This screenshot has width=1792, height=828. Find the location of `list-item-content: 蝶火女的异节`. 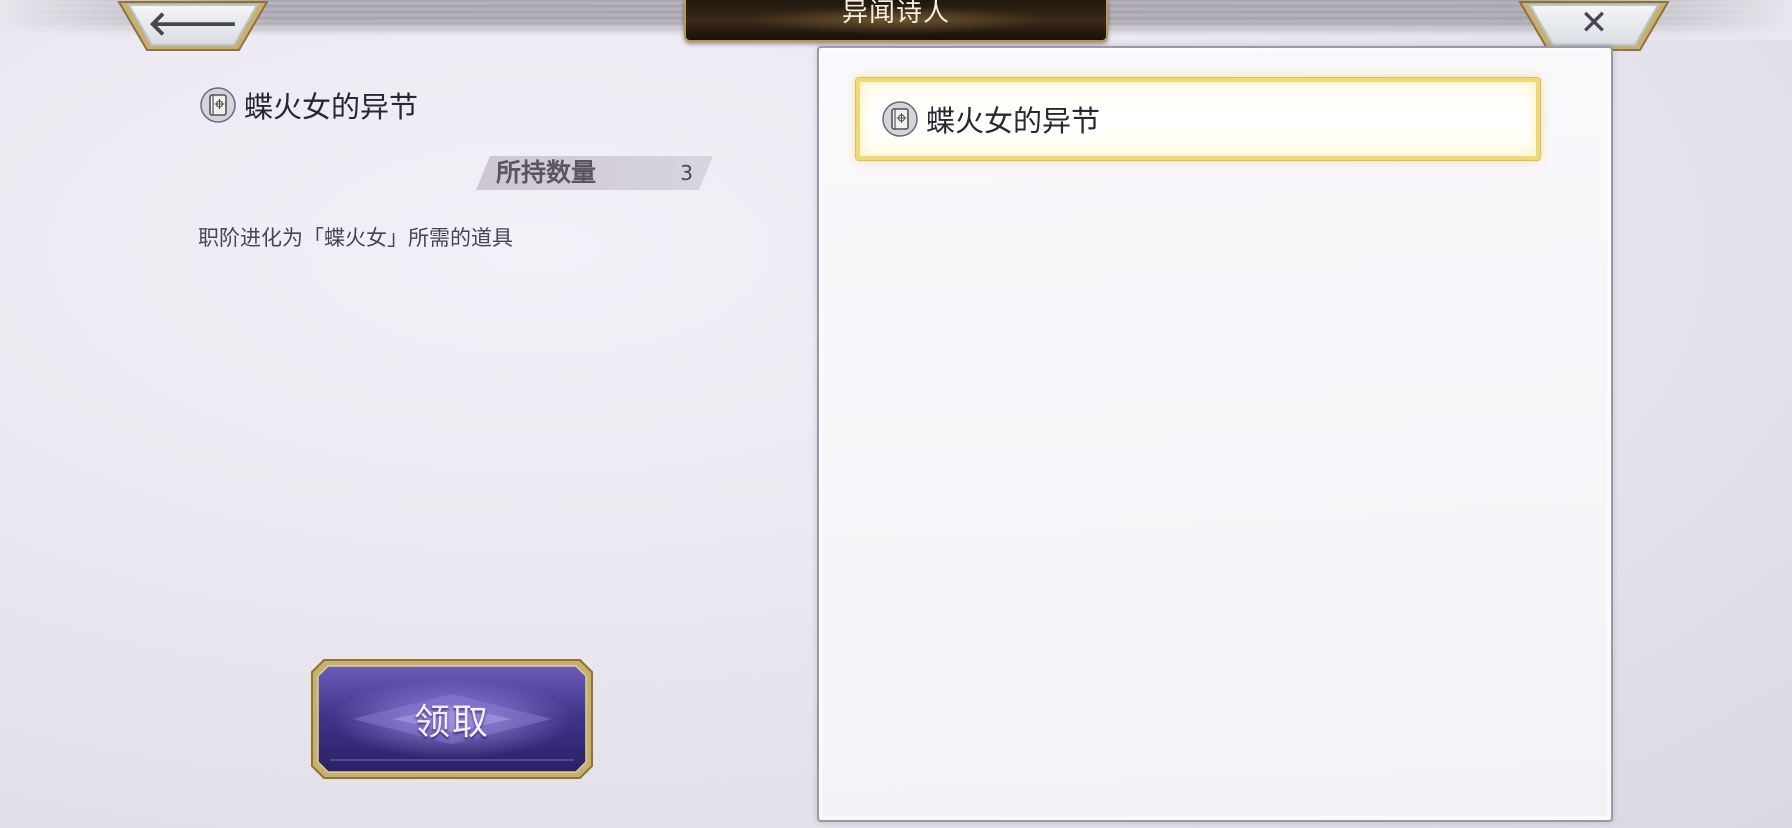

list-item-content: 蝶火女的异节 is located at coordinates (991, 119).